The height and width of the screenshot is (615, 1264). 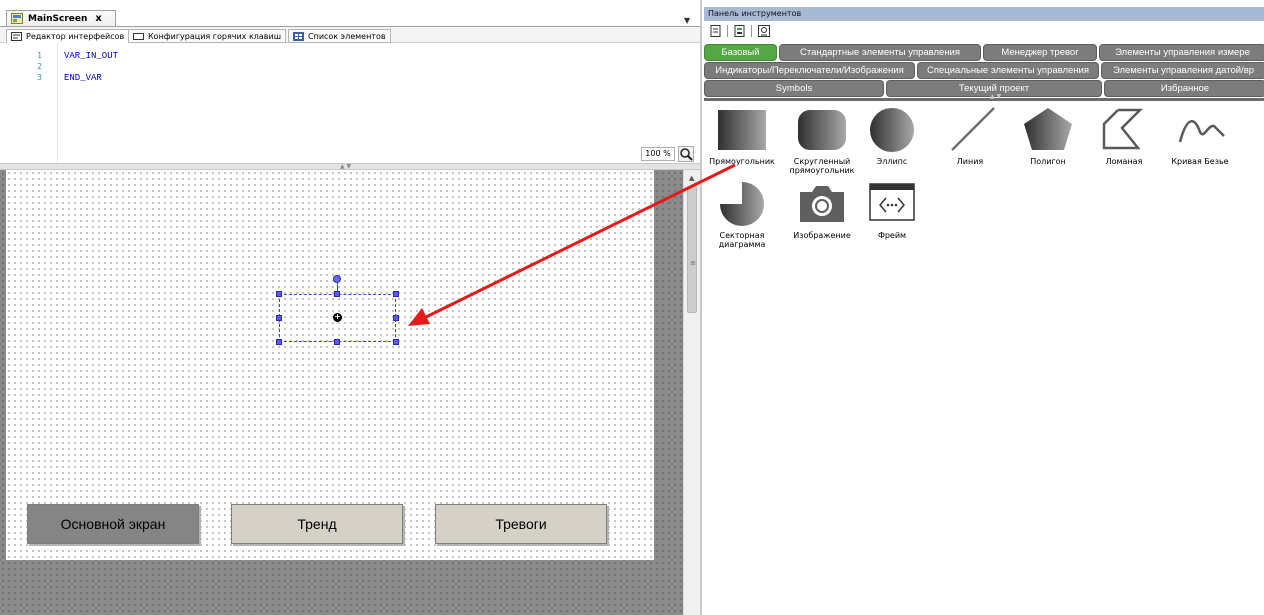 I want to click on category-basic: Базовый, so click(x=740, y=52).